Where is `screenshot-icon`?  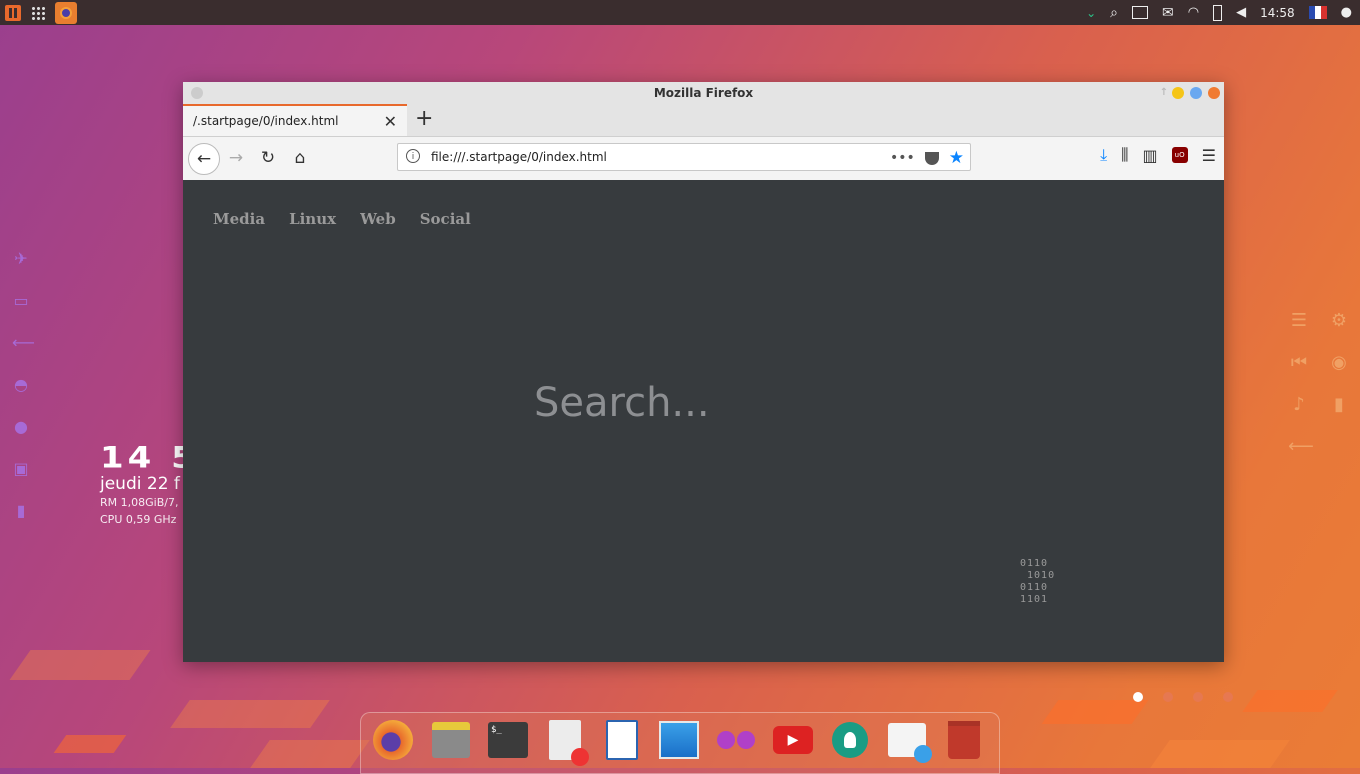
screenshot-icon is located at coordinates (679, 740).